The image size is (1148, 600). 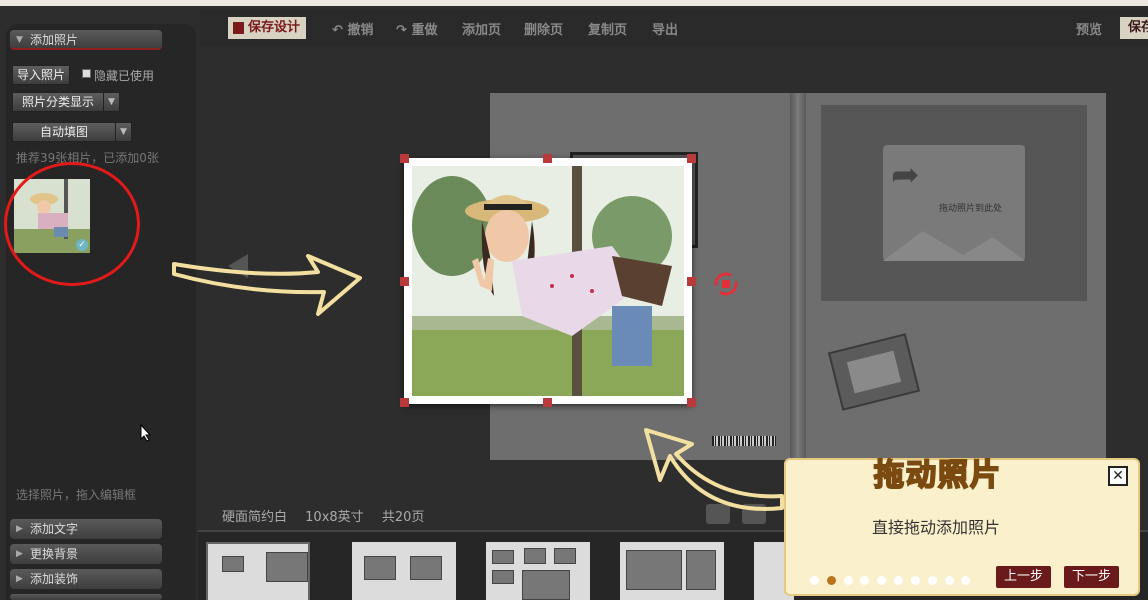 What do you see at coordinates (424, 30) in the screenshot?
I see `redo-label: 重做` at bounding box center [424, 30].